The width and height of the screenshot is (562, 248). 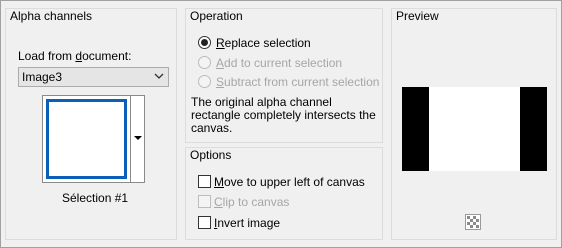 What do you see at coordinates (473, 222) in the screenshot?
I see `preview-zoom-icon` at bounding box center [473, 222].